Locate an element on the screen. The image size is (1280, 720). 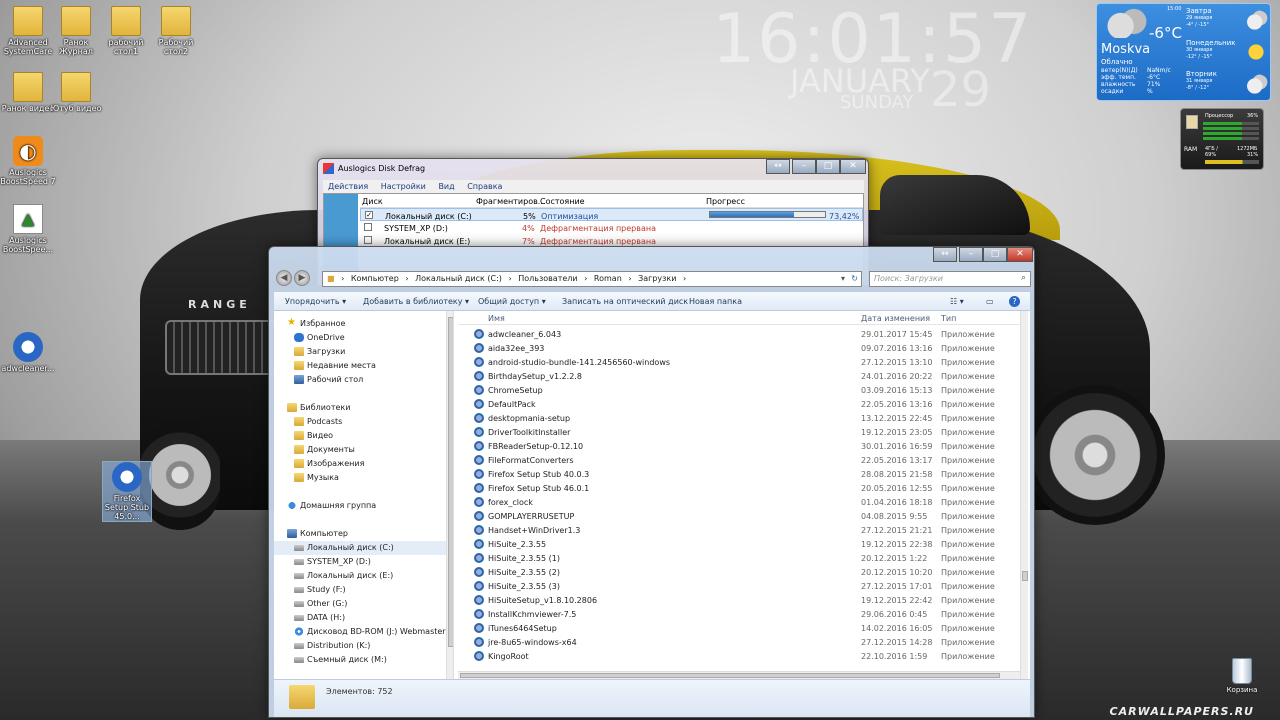
nav-drive-e: Локальный диск (E:) is located at coordinates (362, 576).